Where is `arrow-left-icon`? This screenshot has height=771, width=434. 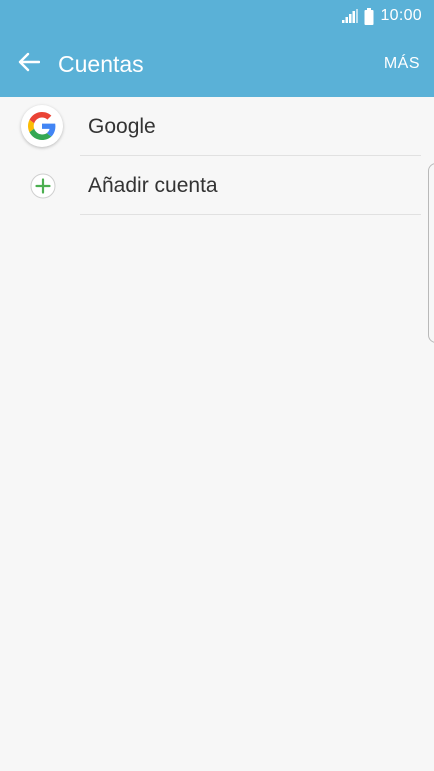
arrow-left-icon is located at coordinates (29, 64).